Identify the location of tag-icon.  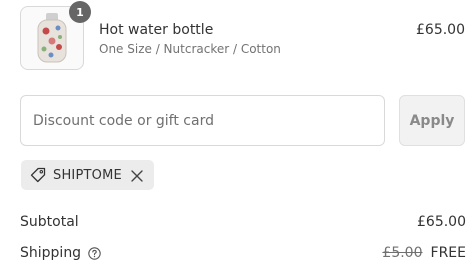
(38, 175).